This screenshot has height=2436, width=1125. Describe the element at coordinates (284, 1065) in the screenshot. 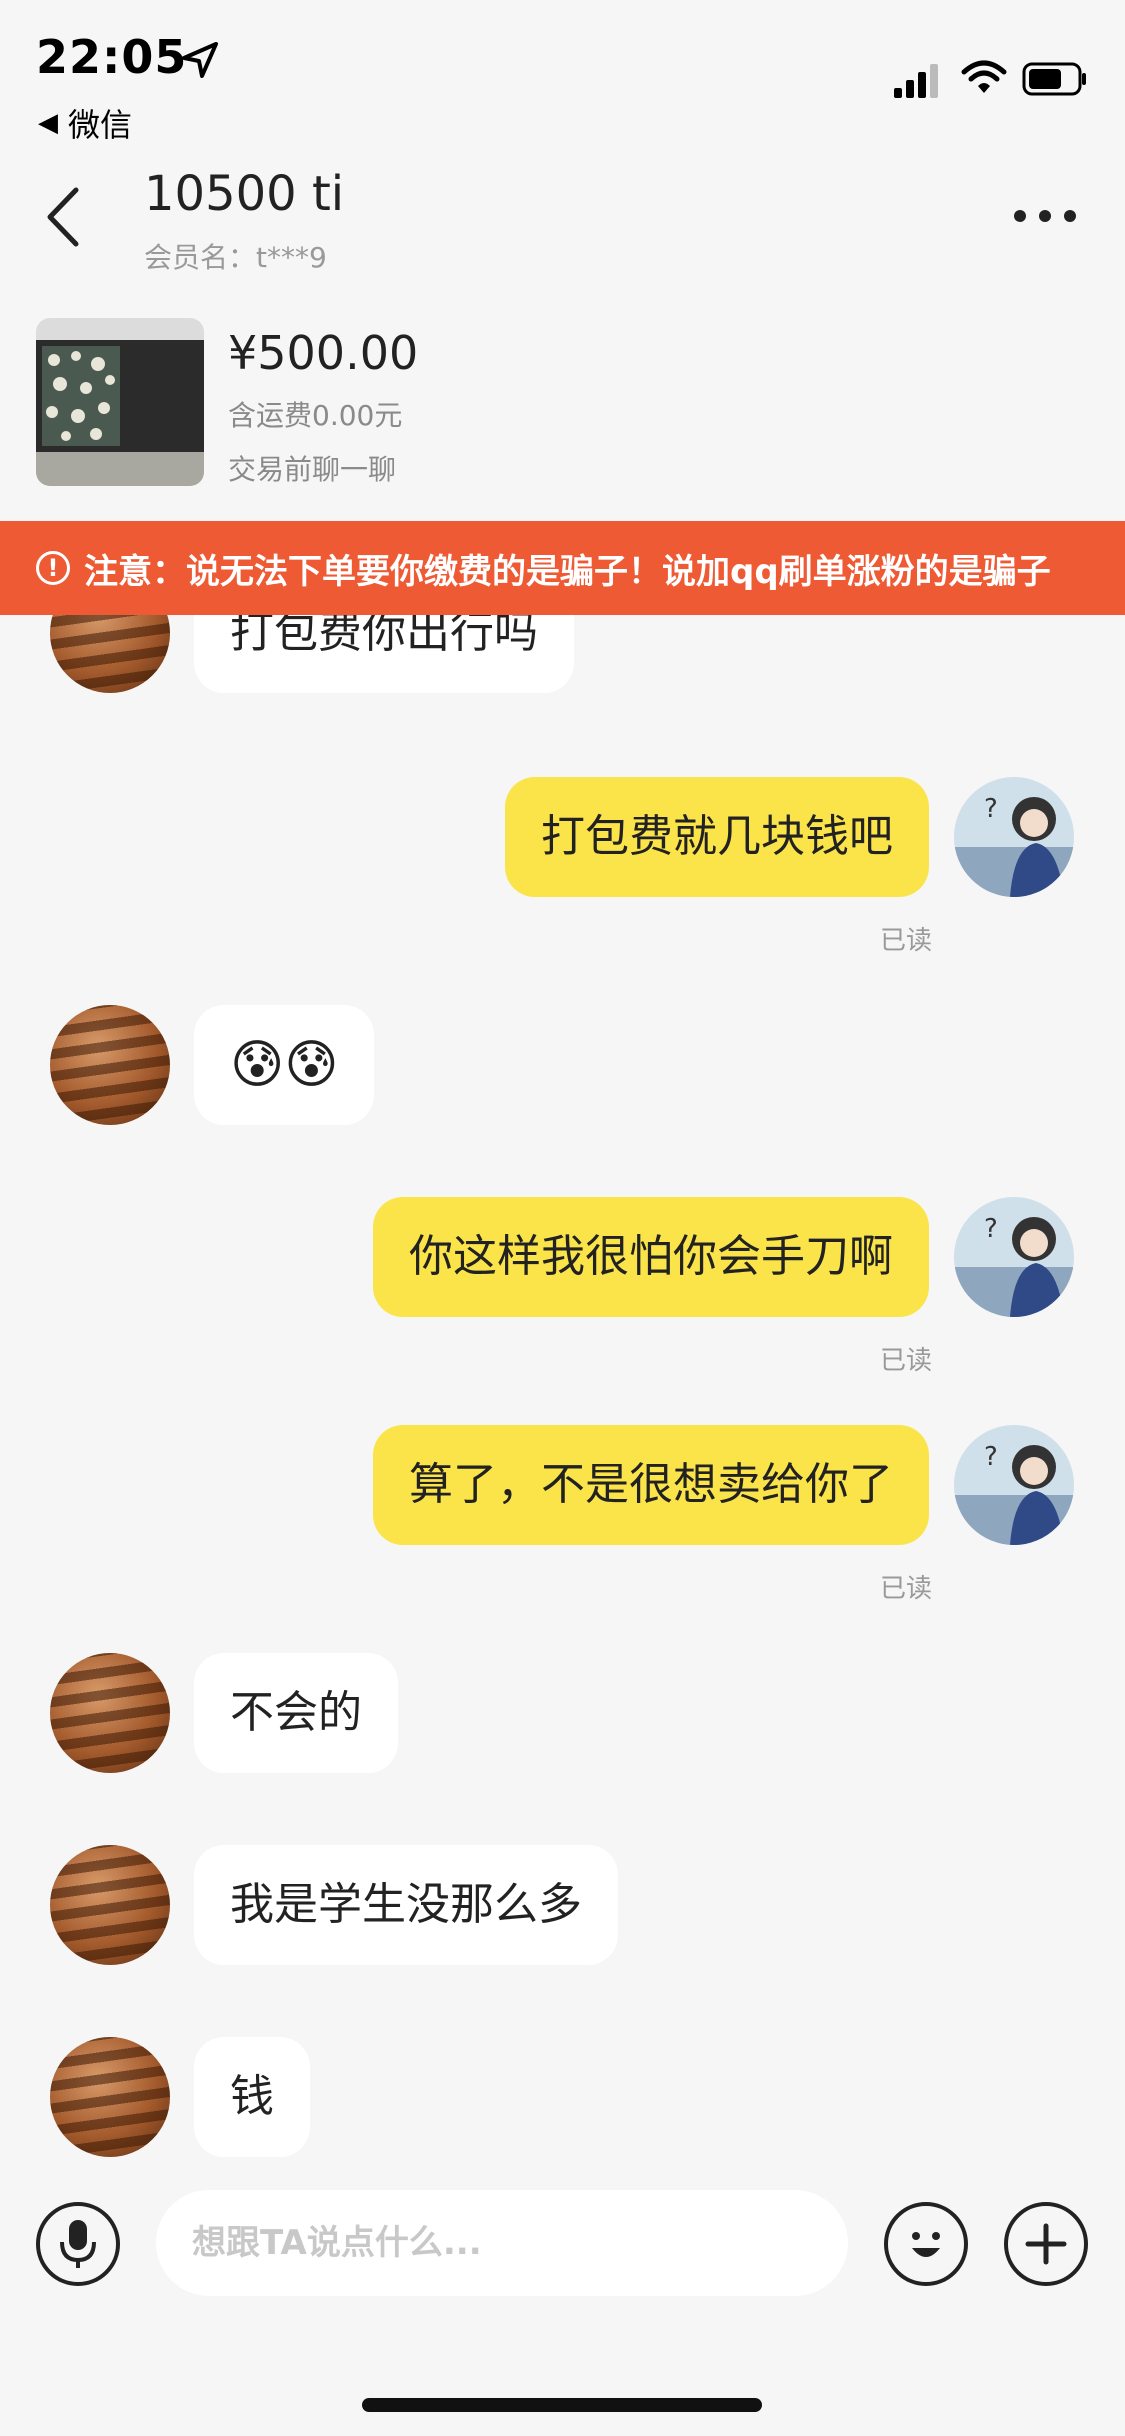

I see `message-bubble: 😰😰` at that location.